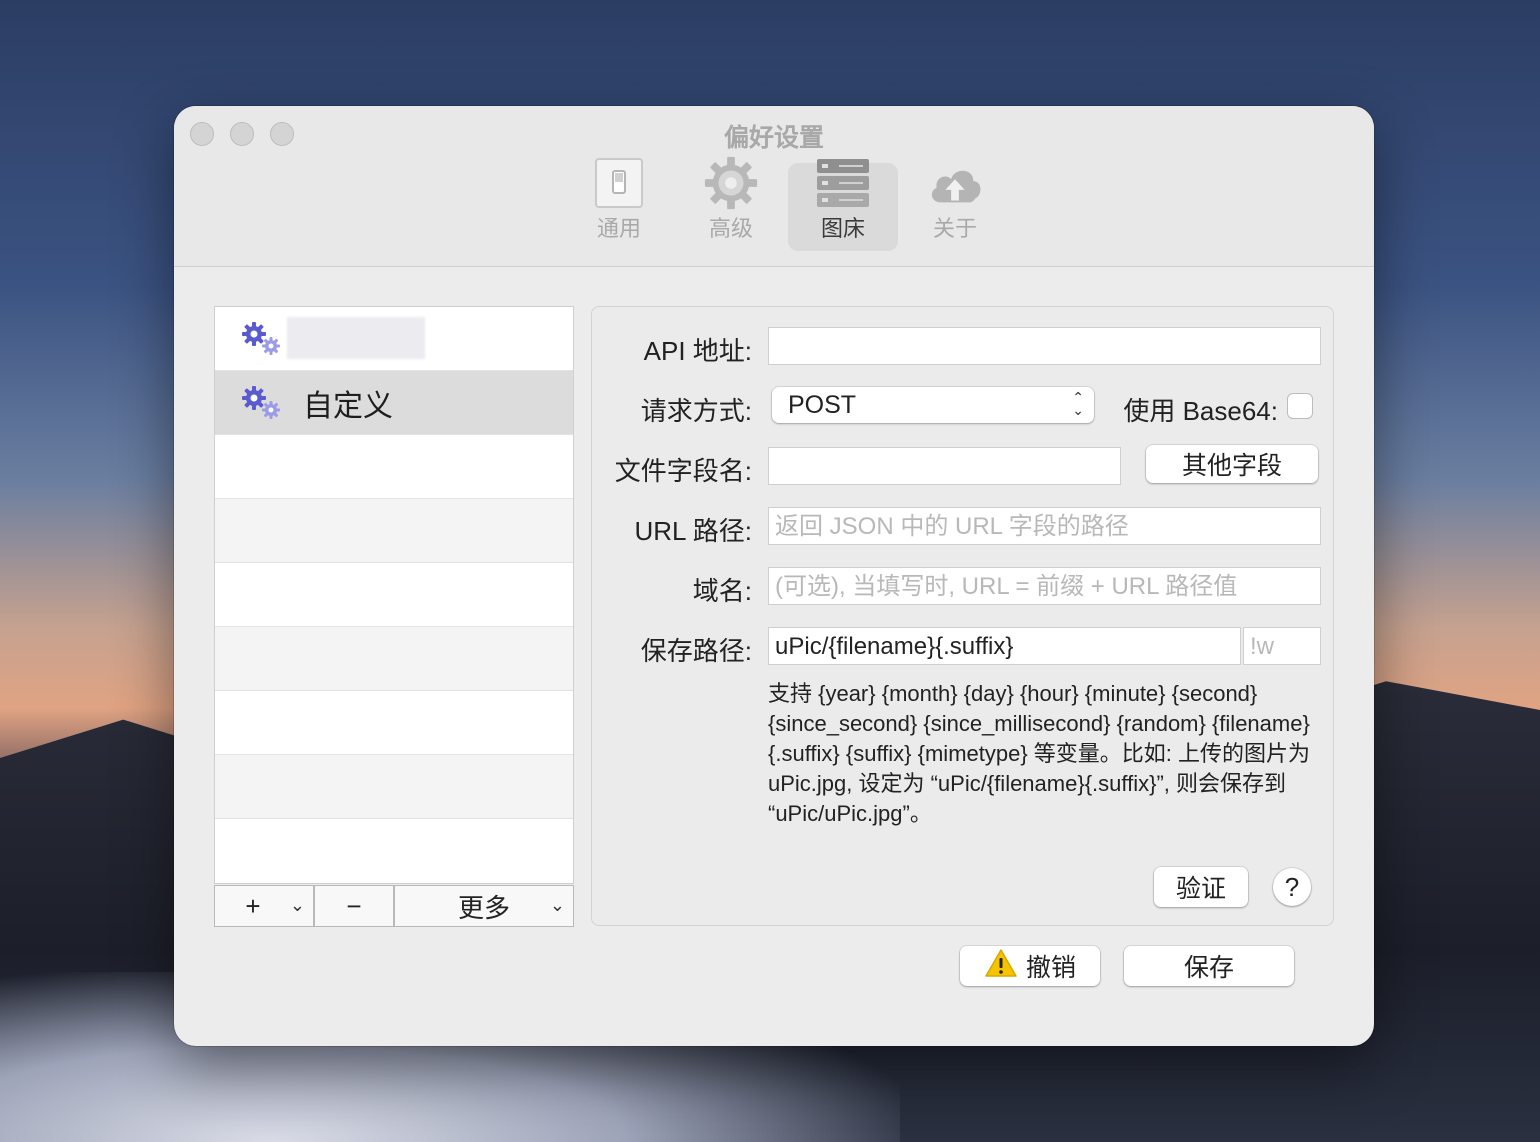 This screenshot has width=1540, height=1142. What do you see at coordinates (1044, 346) in the screenshot?
I see `api-url-field` at bounding box center [1044, 346].